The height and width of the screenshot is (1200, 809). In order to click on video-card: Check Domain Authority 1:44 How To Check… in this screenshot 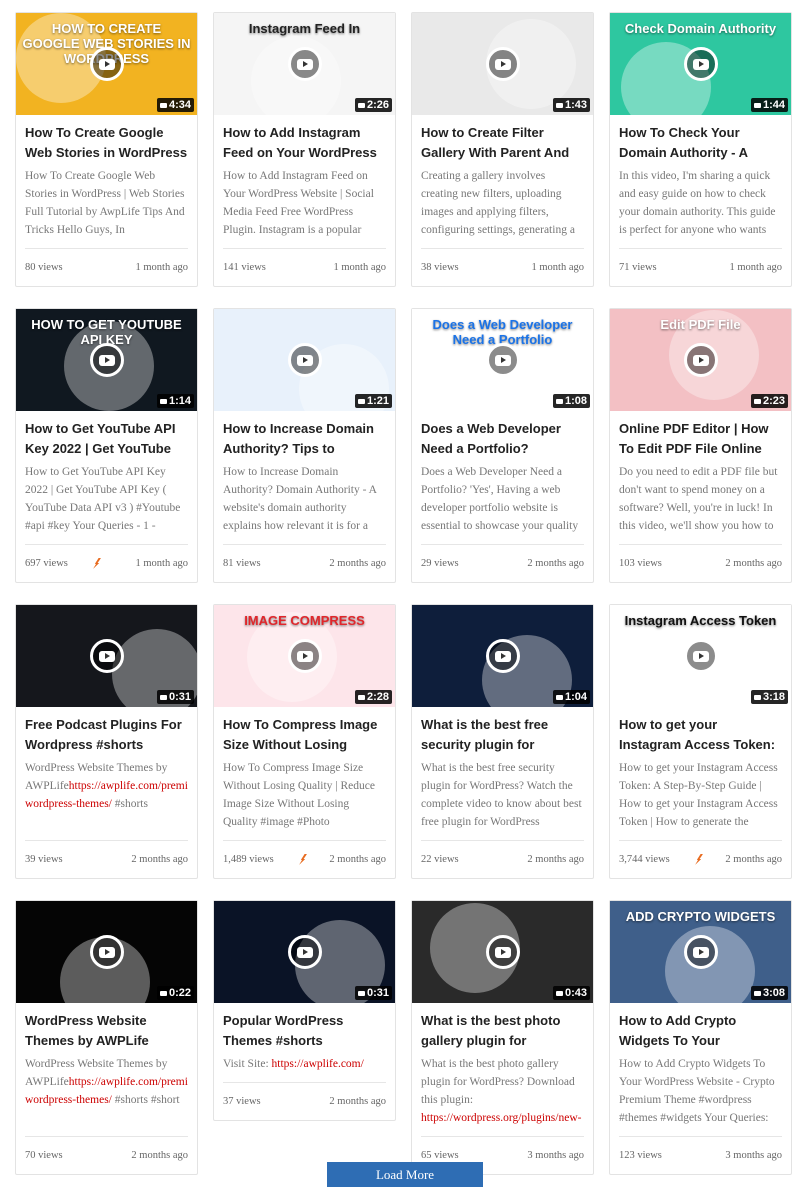, I will do `click(700, 149)`.